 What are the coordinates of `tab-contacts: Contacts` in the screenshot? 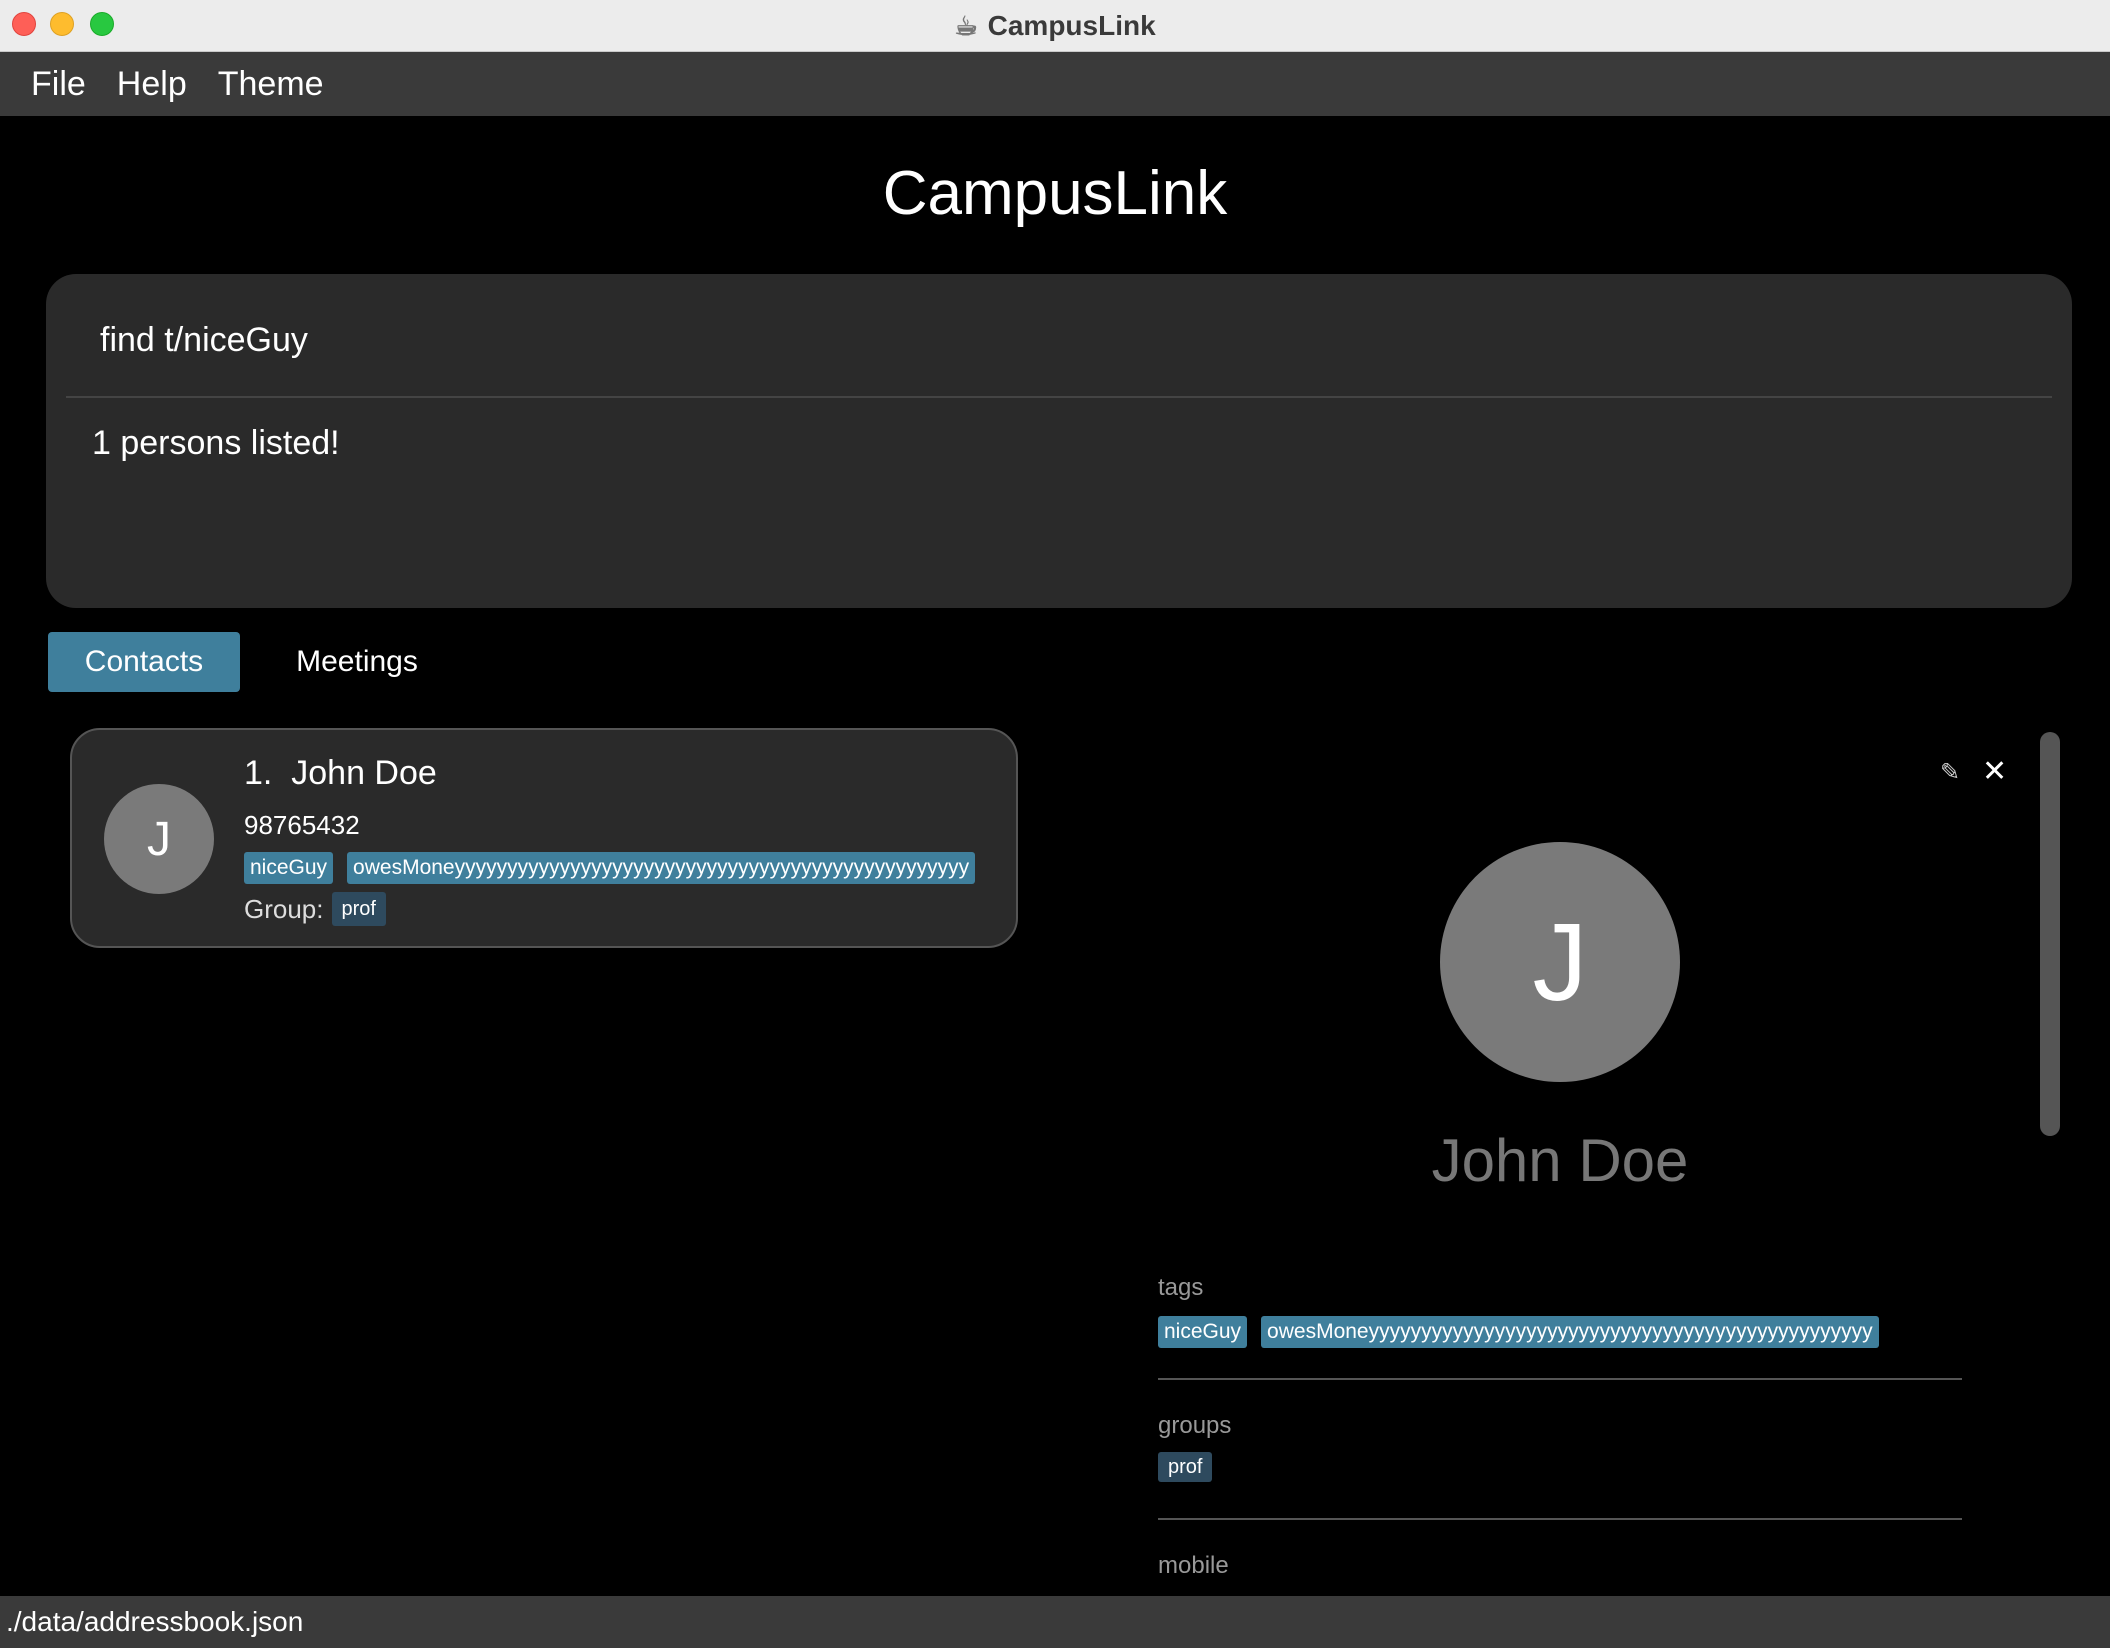 It's located at (144, 662).